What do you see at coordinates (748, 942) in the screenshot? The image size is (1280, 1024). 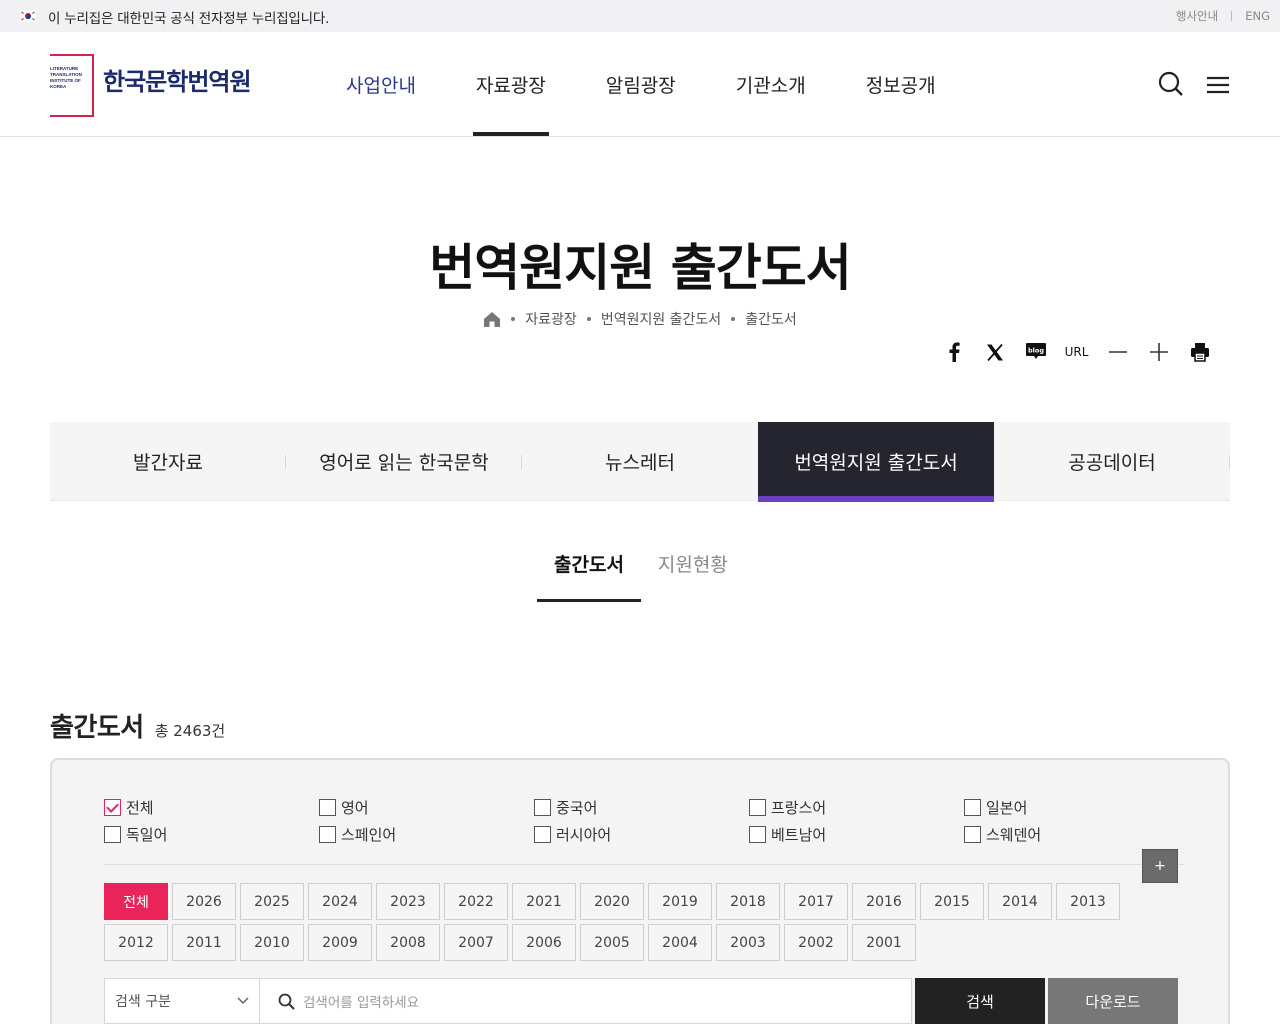 I see `year-button: 2003` at bounding box center [748, 942].